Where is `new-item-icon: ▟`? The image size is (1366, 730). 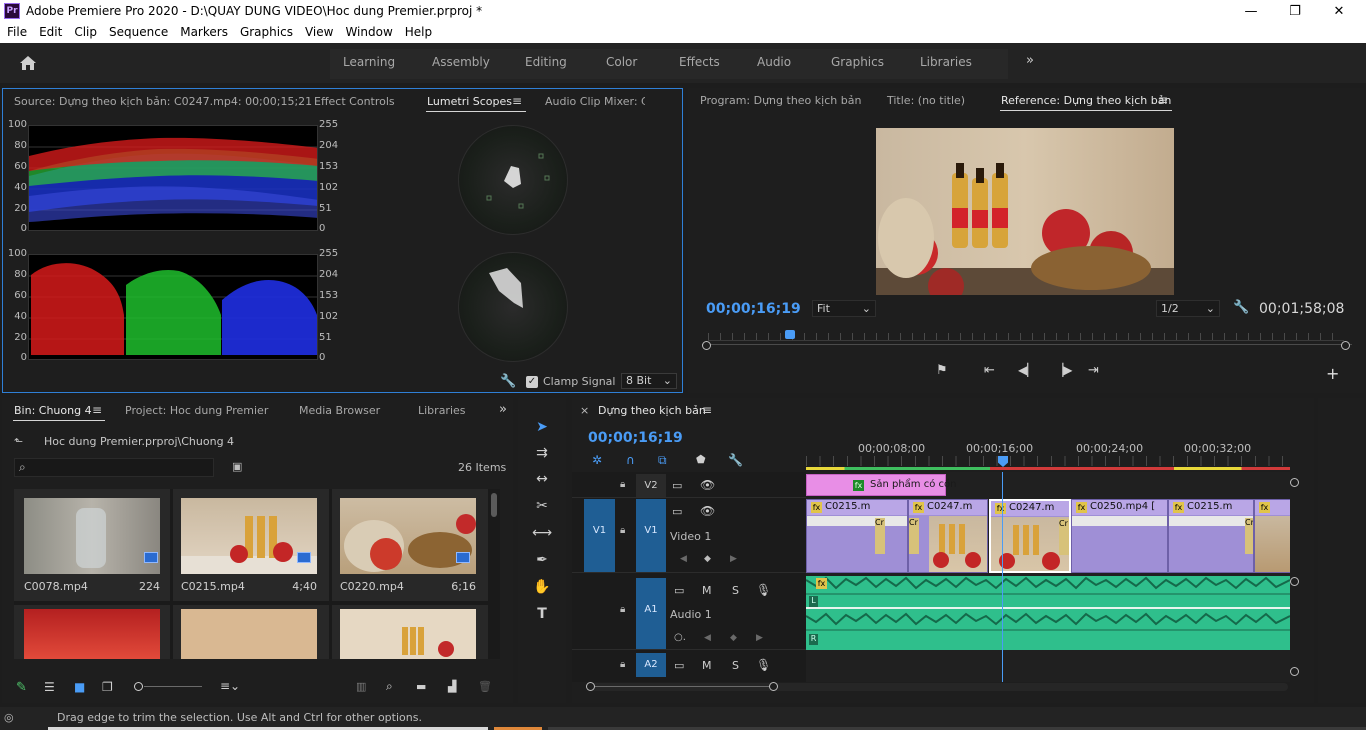 new-item-icon: ▟ is located at coordinates (452, 686).